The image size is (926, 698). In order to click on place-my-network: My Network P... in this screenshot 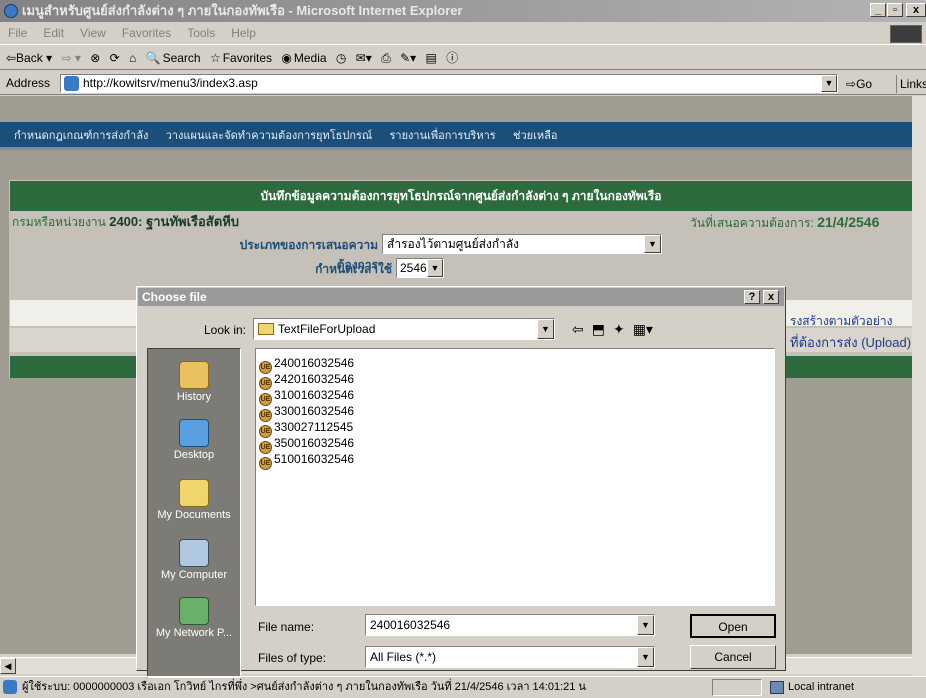, I will do `click(194, 618)`.